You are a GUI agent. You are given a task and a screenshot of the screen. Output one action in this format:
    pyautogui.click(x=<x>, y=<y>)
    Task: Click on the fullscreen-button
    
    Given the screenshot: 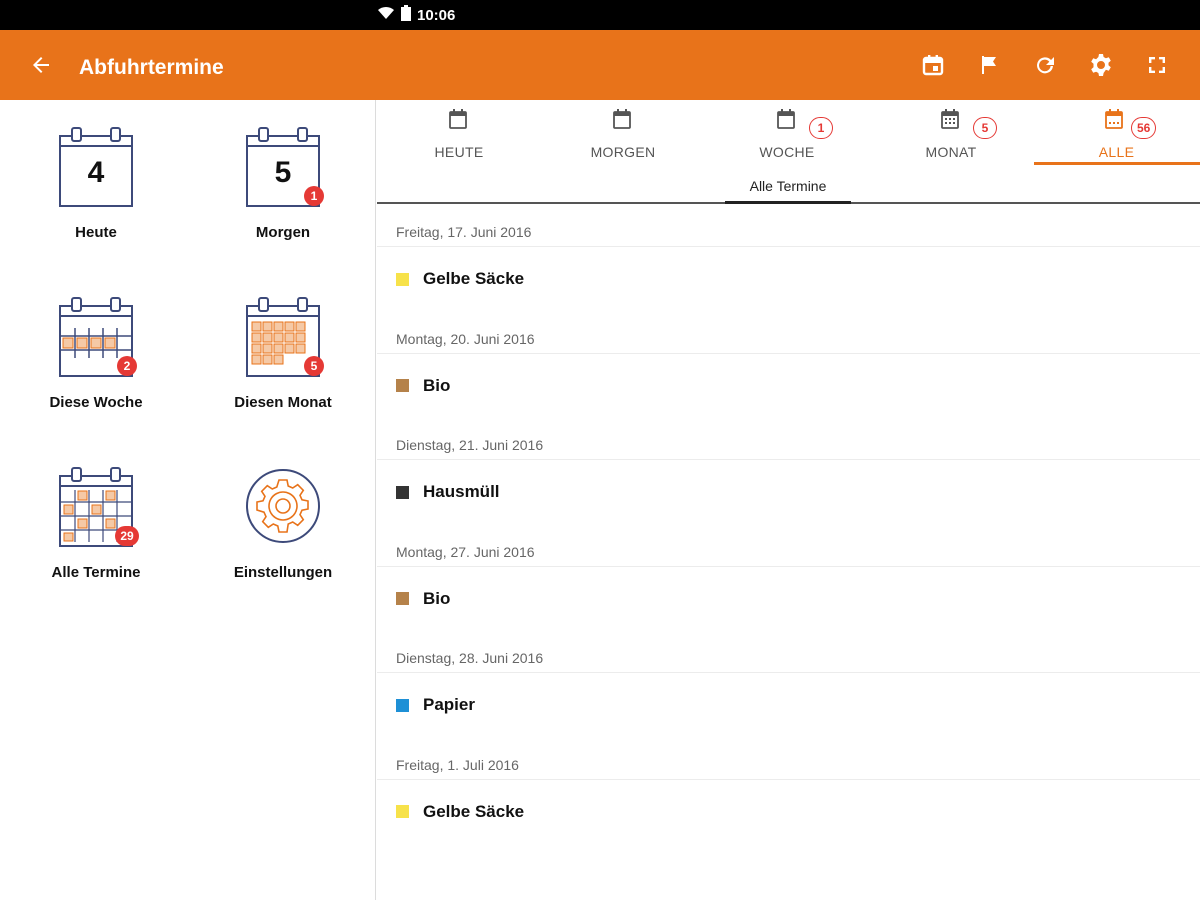 What is the action you would take?
    pyautogui.click(x=1157, y=65)
    